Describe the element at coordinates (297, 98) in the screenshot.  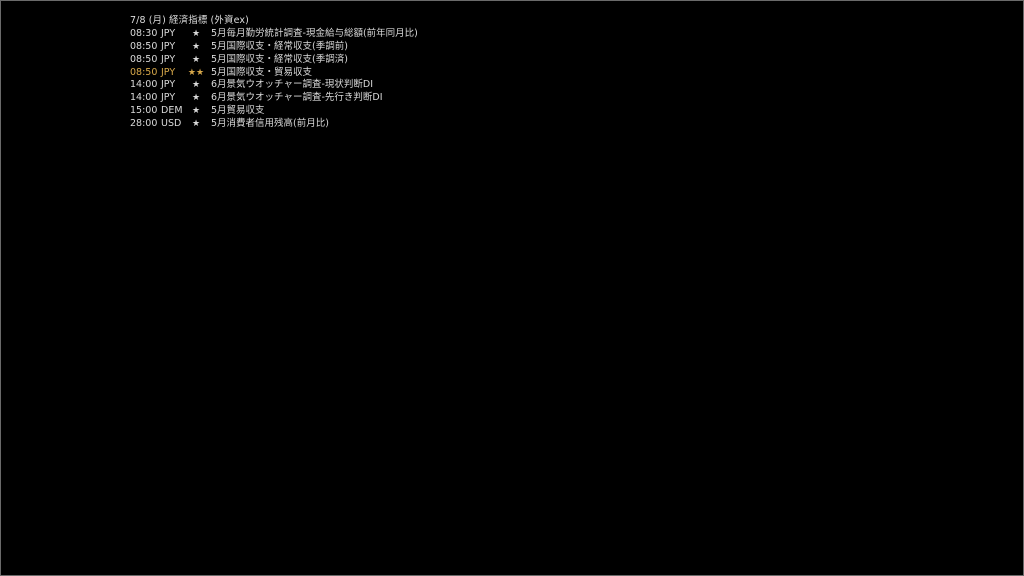
I see `event-name: 6月景気ウオッチャー調査-先行き判断DI` at that location.